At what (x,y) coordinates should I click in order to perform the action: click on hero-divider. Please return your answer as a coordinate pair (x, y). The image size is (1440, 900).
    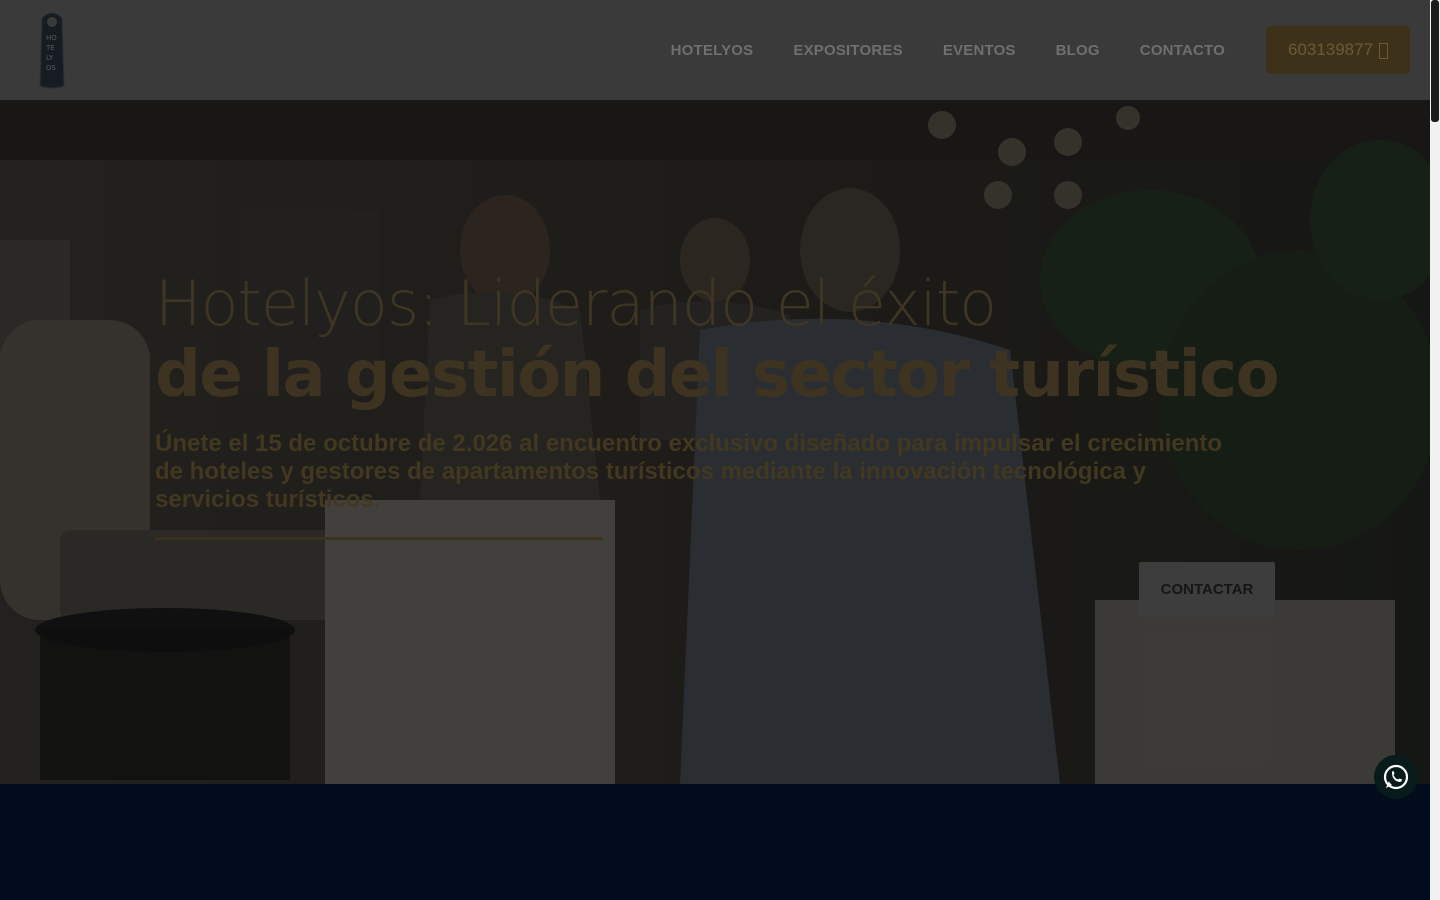
    Looking at the image, I should click on (379, 538).